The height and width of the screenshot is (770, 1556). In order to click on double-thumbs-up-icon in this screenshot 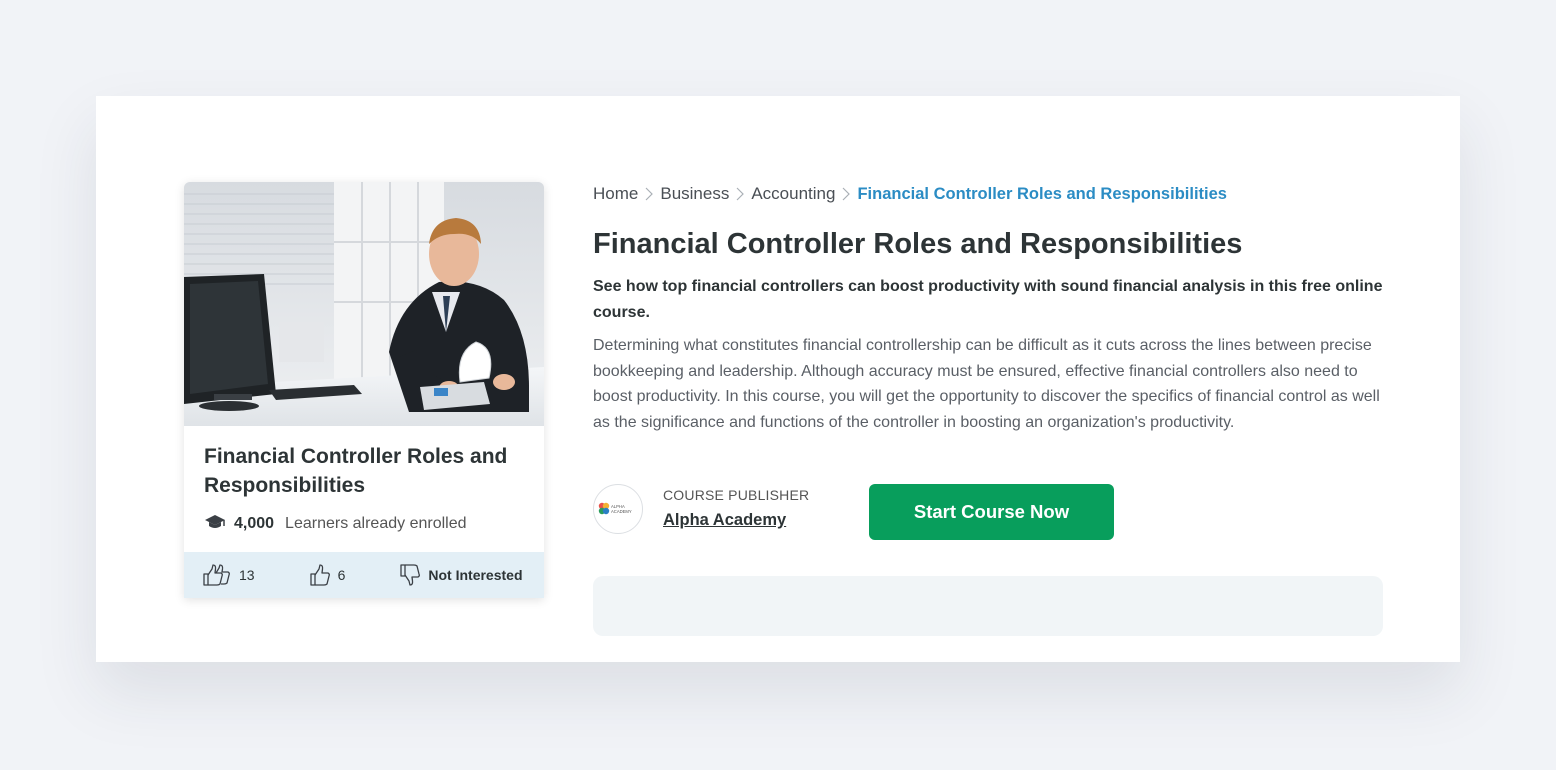, I will do `click(217, 575)`.